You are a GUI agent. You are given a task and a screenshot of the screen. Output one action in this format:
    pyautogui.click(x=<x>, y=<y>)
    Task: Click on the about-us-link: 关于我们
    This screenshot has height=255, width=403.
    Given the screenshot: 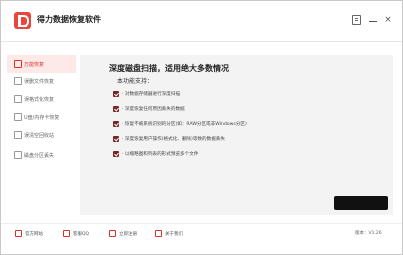 What is the action you would take?
    pyautogui.click(x=169, y=233)
    